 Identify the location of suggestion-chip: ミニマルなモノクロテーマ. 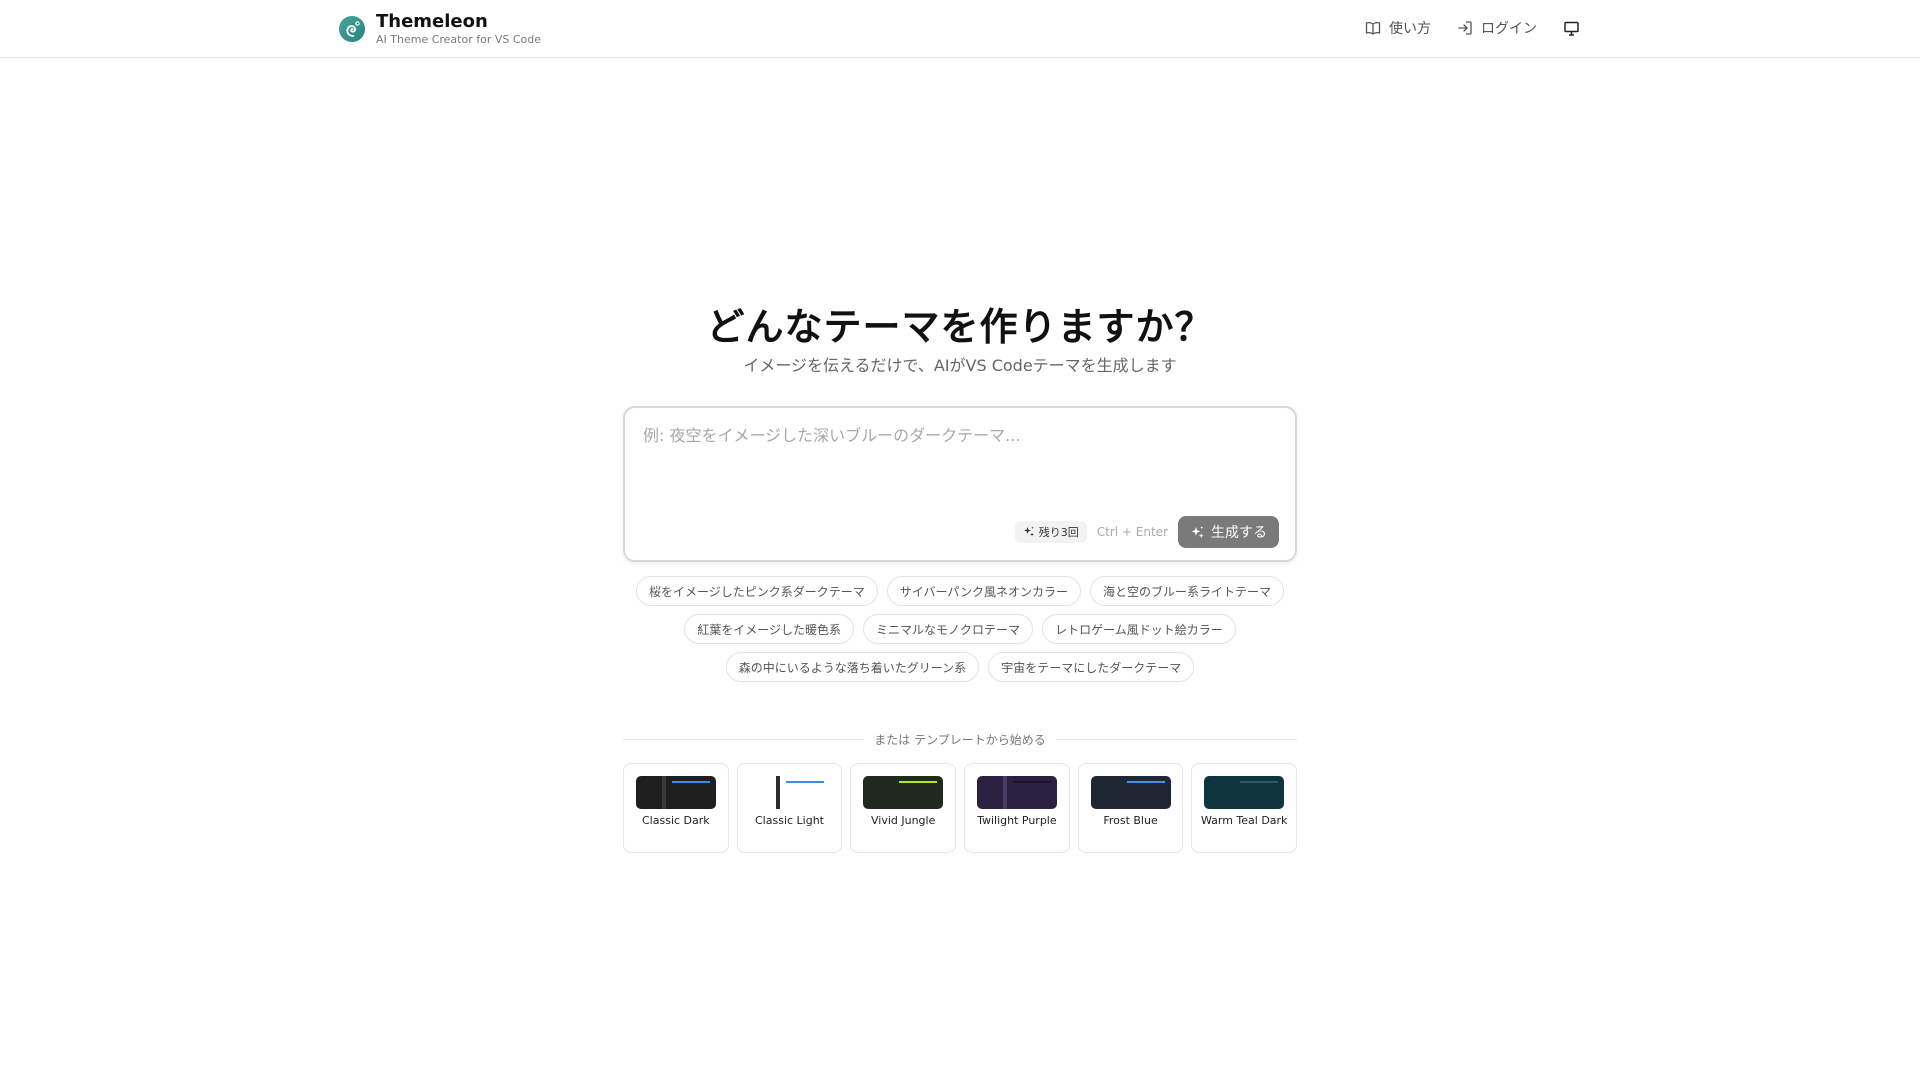
(948, 629).